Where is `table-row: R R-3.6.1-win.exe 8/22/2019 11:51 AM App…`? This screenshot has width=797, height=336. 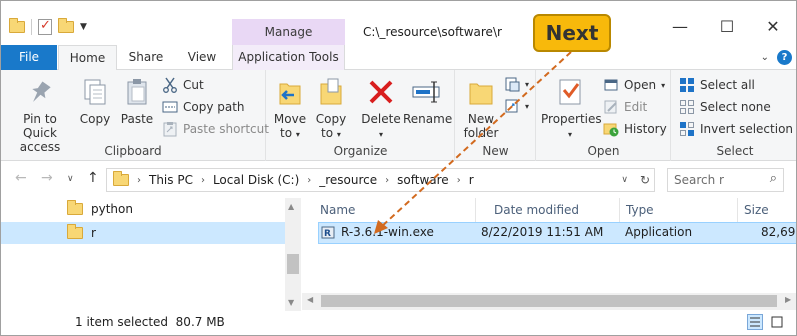 table-row: R R-3.6.1-win.exe 8/22/2019 11:51 AM App… is located at coordinates (557, 233).